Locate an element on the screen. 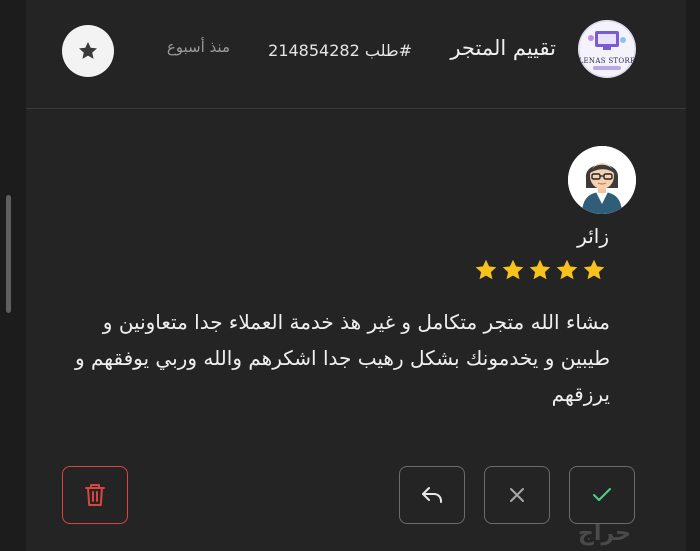 The image size is (700, 551). star-badge is located at coordinates (88, 51).